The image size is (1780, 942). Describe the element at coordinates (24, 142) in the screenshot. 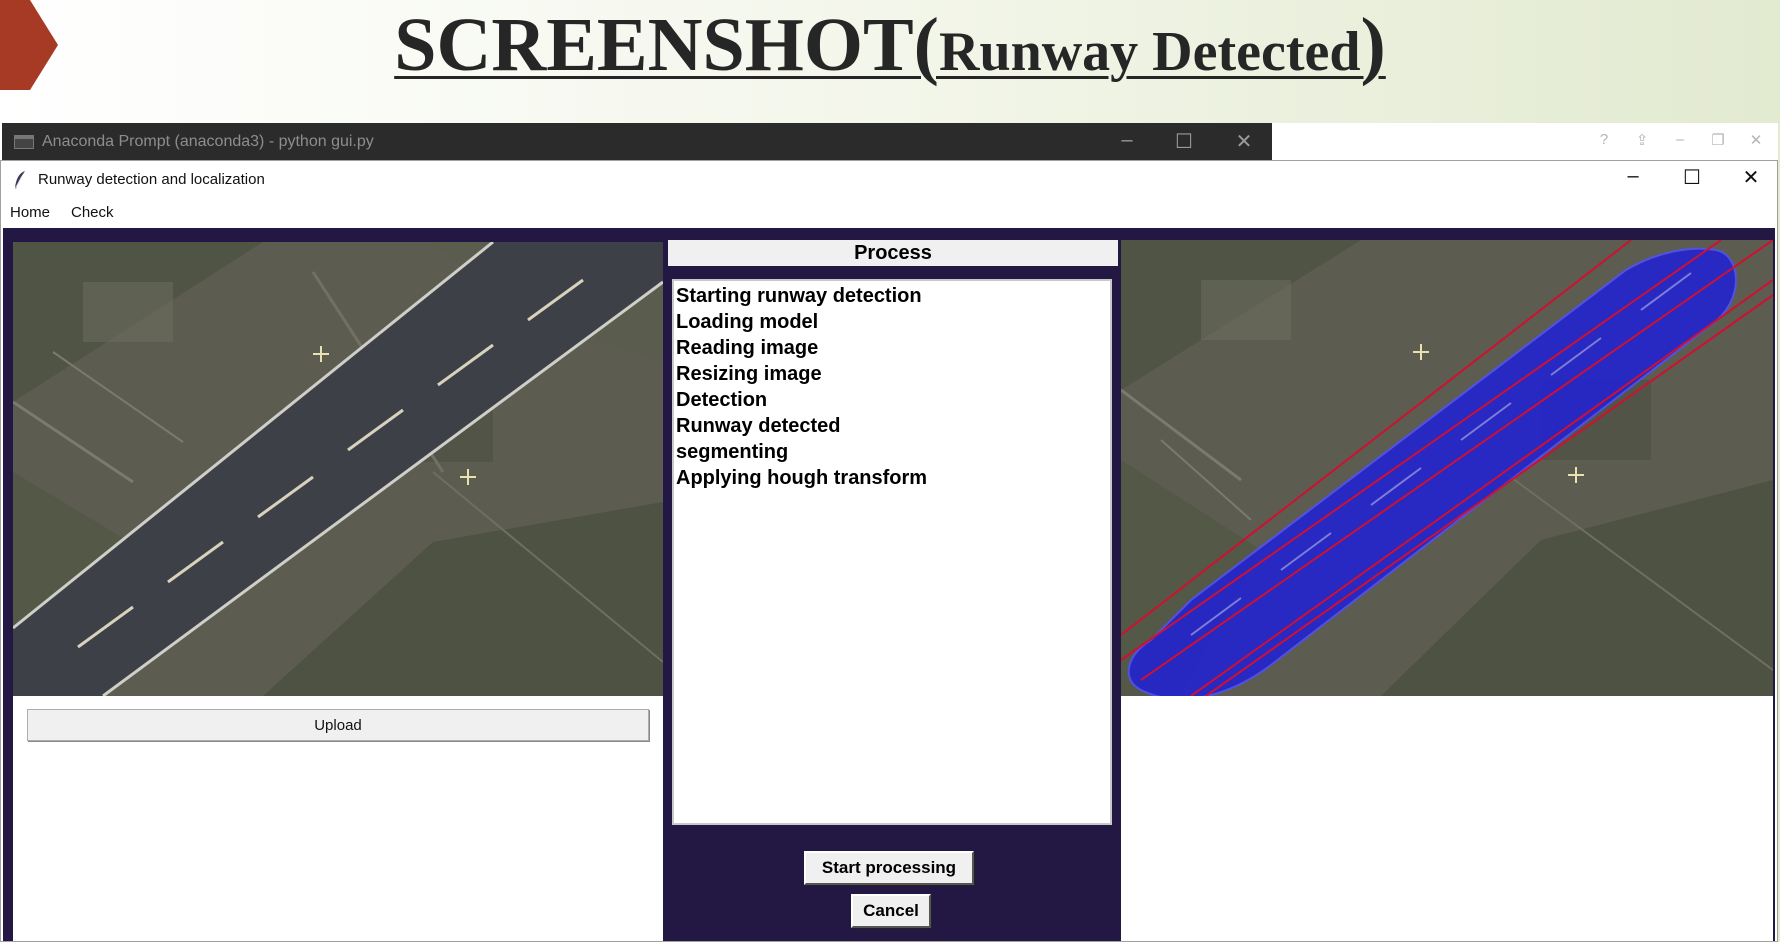

I see `terminal-icon` at that location.